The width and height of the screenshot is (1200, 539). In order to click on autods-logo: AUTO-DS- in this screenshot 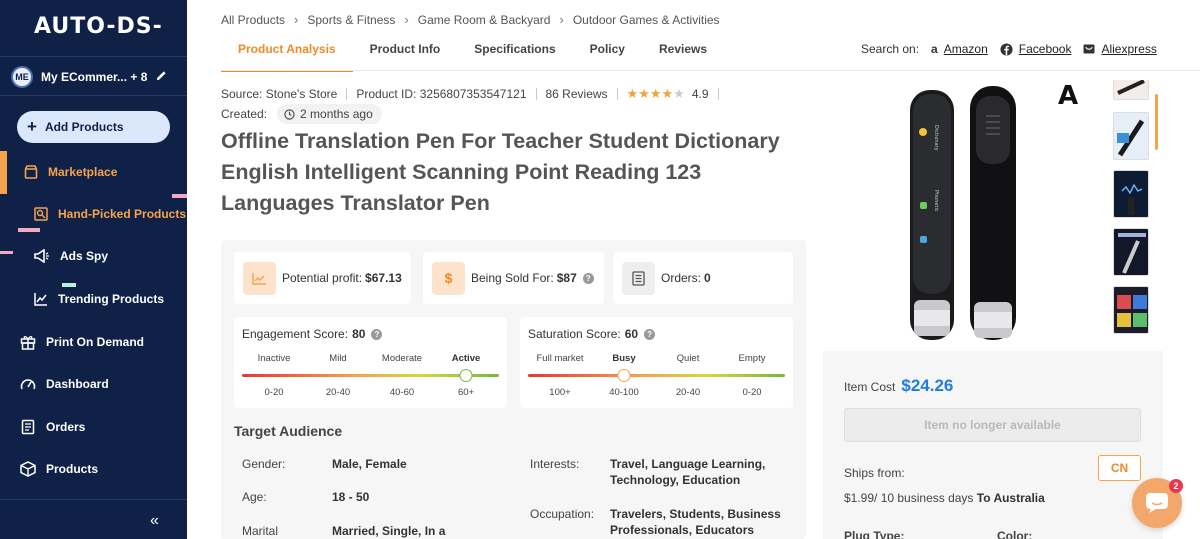, I will do `click(98, 26)`.